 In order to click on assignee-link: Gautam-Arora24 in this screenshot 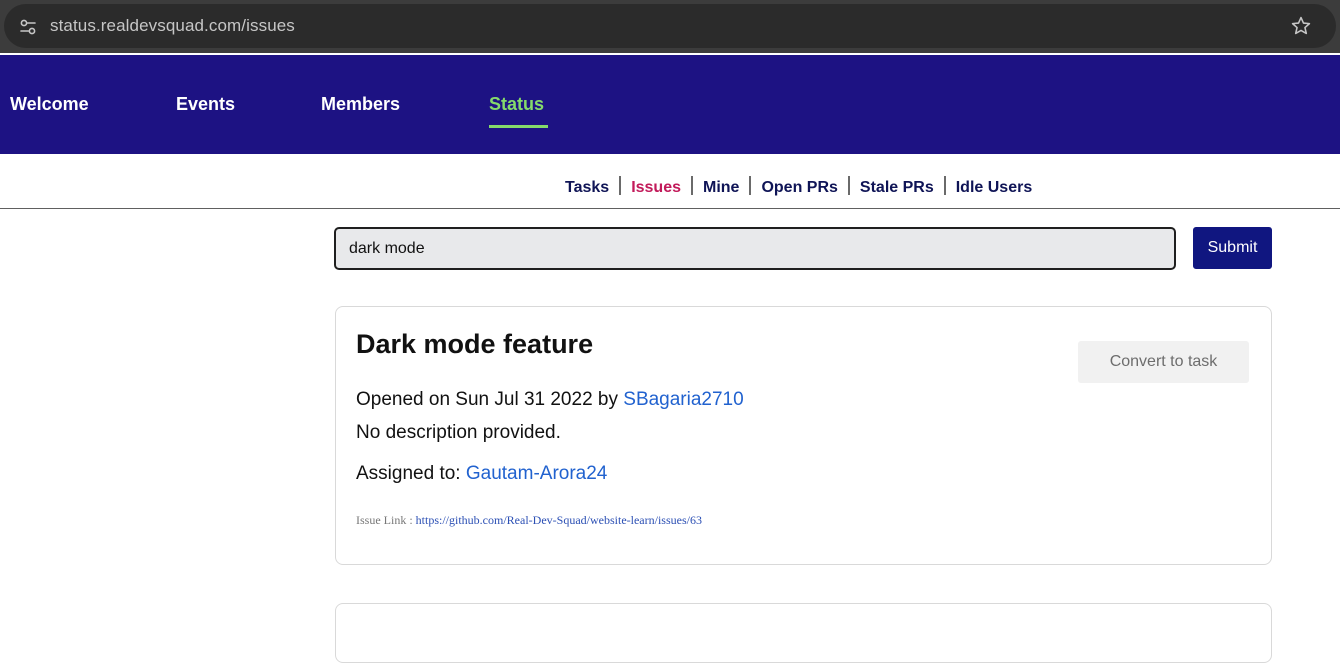, I will do `click(537, 473)`.